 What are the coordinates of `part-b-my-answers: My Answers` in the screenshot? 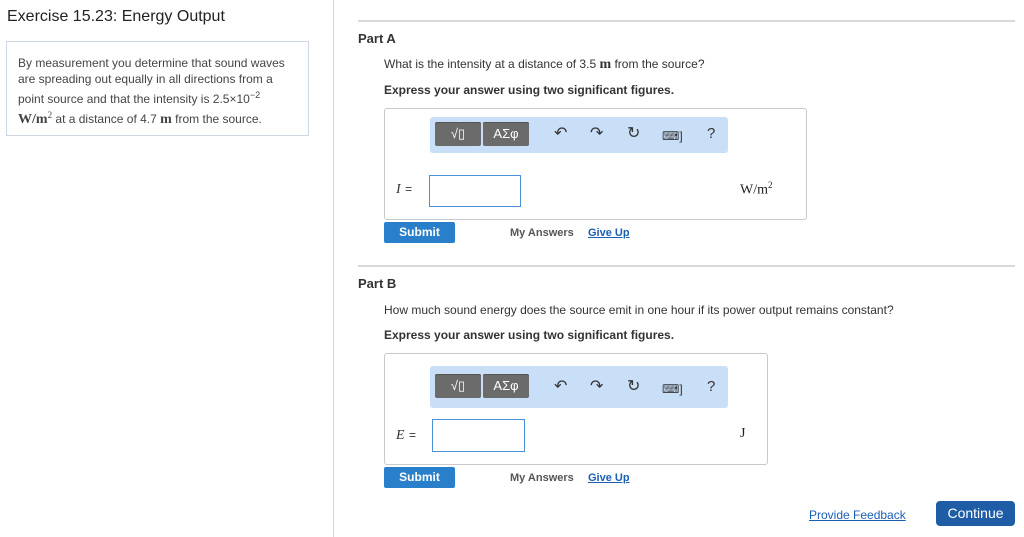 It's located at (542, 478).